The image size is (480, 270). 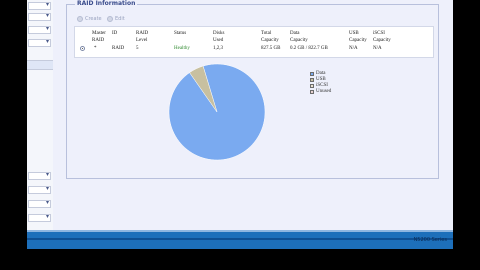 What do you see at coordinates (115, 33) in the screenshot?
I see `column-header: ID` at bounding box center [115, 33].